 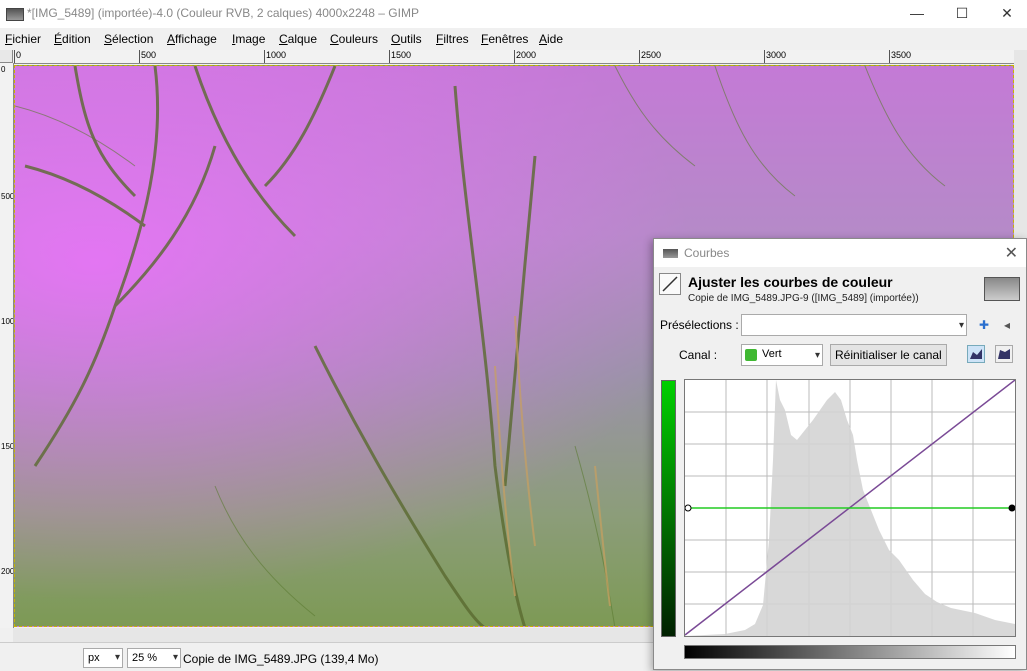 I want to click on curves-tool-icon, so click(x=670, y=284).